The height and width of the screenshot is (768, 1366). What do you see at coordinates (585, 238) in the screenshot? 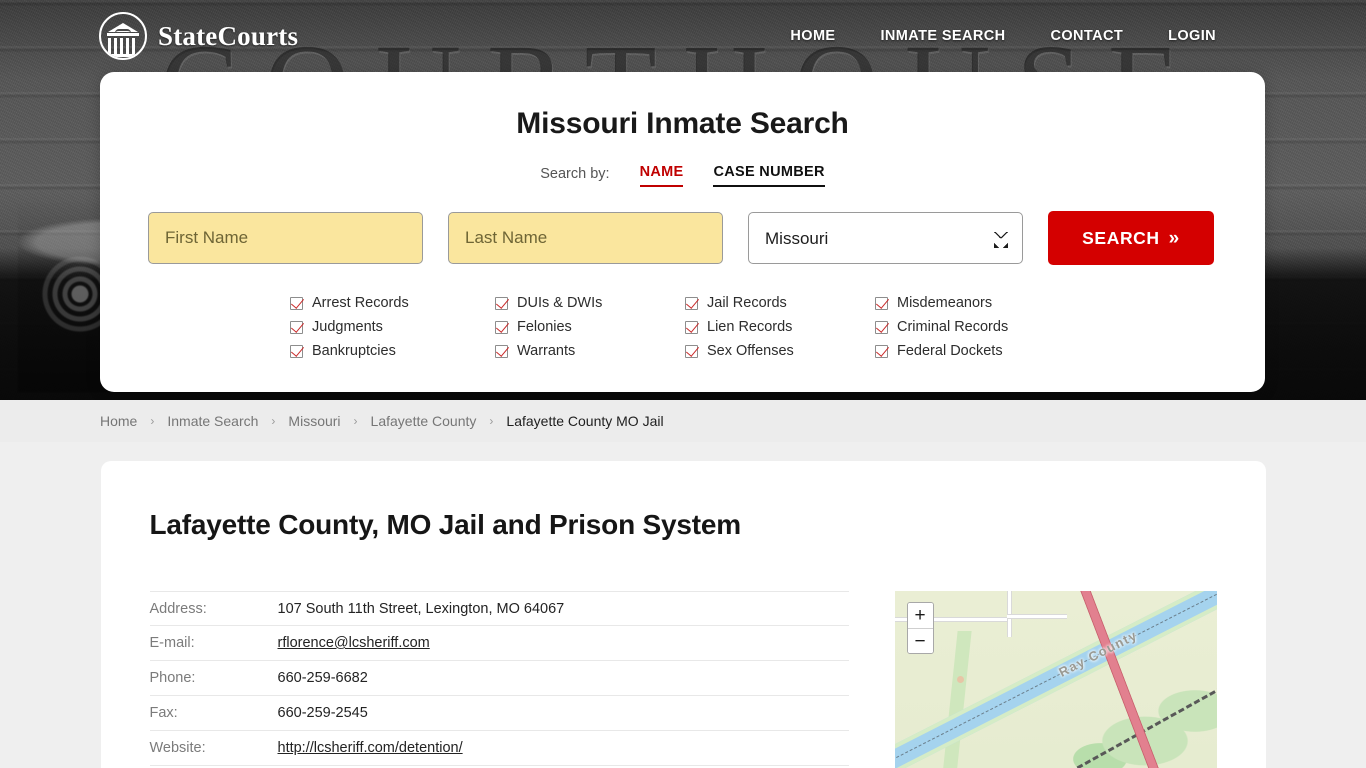
I see `last-name-input` at bounding box center [585, 238].